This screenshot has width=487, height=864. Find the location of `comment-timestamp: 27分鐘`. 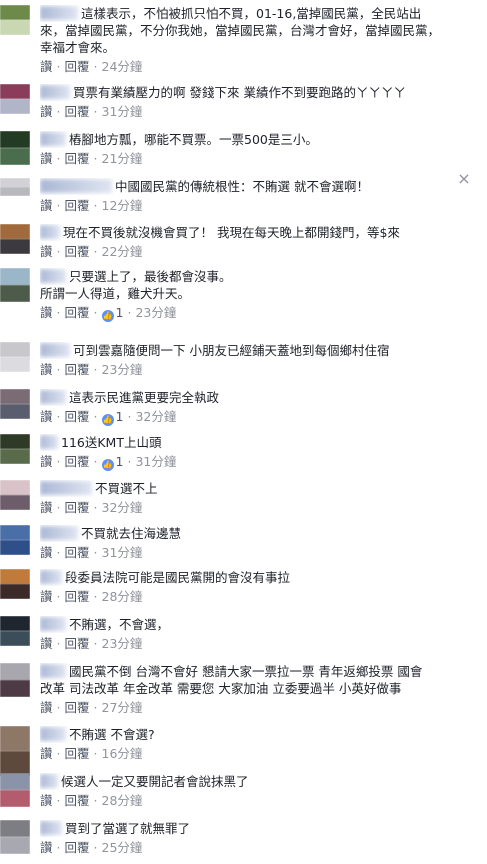

comment-timestamp: 27分鐘 is located at coordinates (122, 707).